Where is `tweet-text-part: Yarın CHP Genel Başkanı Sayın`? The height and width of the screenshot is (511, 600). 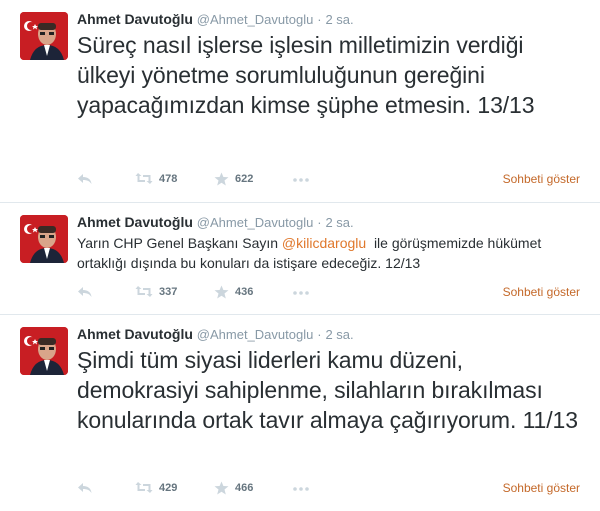
tweet-text-part: Yarın CHP Genel Başkanı Sayın is located at coordinates (179, 243).